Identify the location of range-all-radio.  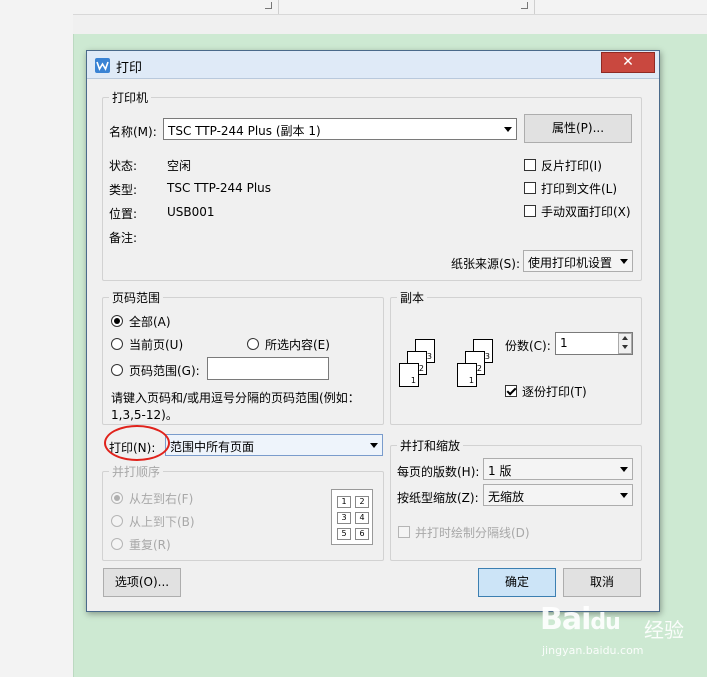
(117, 321).